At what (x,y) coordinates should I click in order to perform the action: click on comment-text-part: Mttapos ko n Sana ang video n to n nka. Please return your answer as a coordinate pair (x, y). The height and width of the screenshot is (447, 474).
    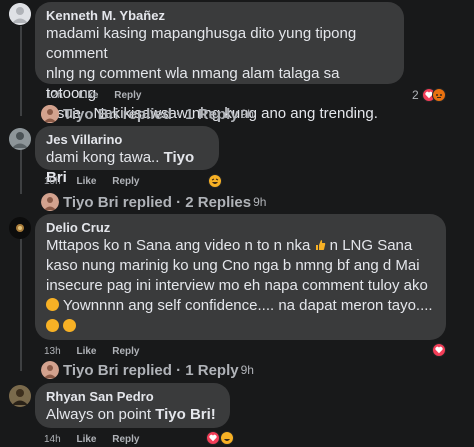
    Looking at the image, I should click on (180, 245).